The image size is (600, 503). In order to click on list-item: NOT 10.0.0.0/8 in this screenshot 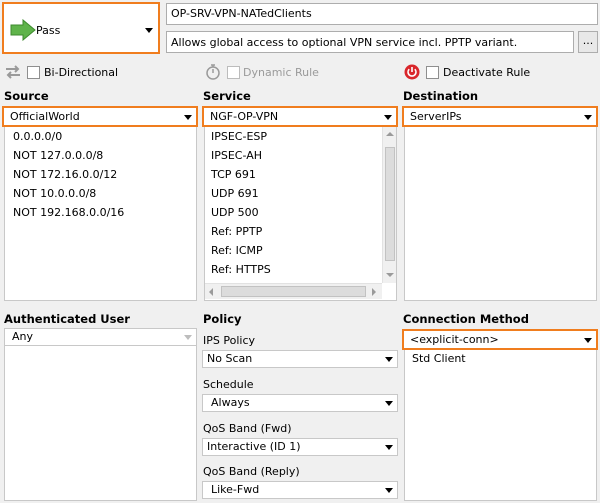, I will do `click(100, 193)`.